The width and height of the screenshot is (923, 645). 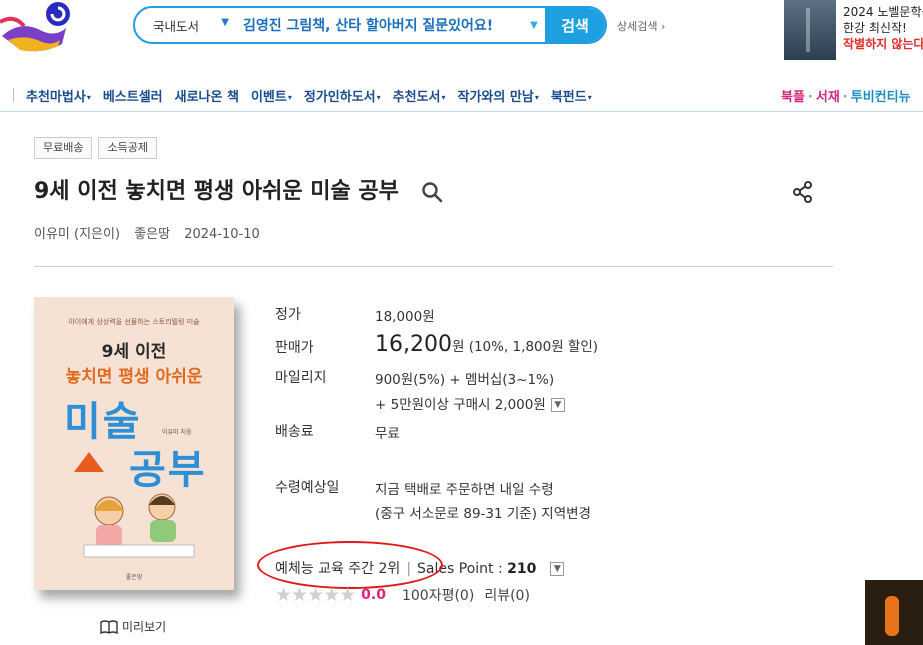 I want to click on nav-item-label: 정가인하도서, so click(x=339, y=97).